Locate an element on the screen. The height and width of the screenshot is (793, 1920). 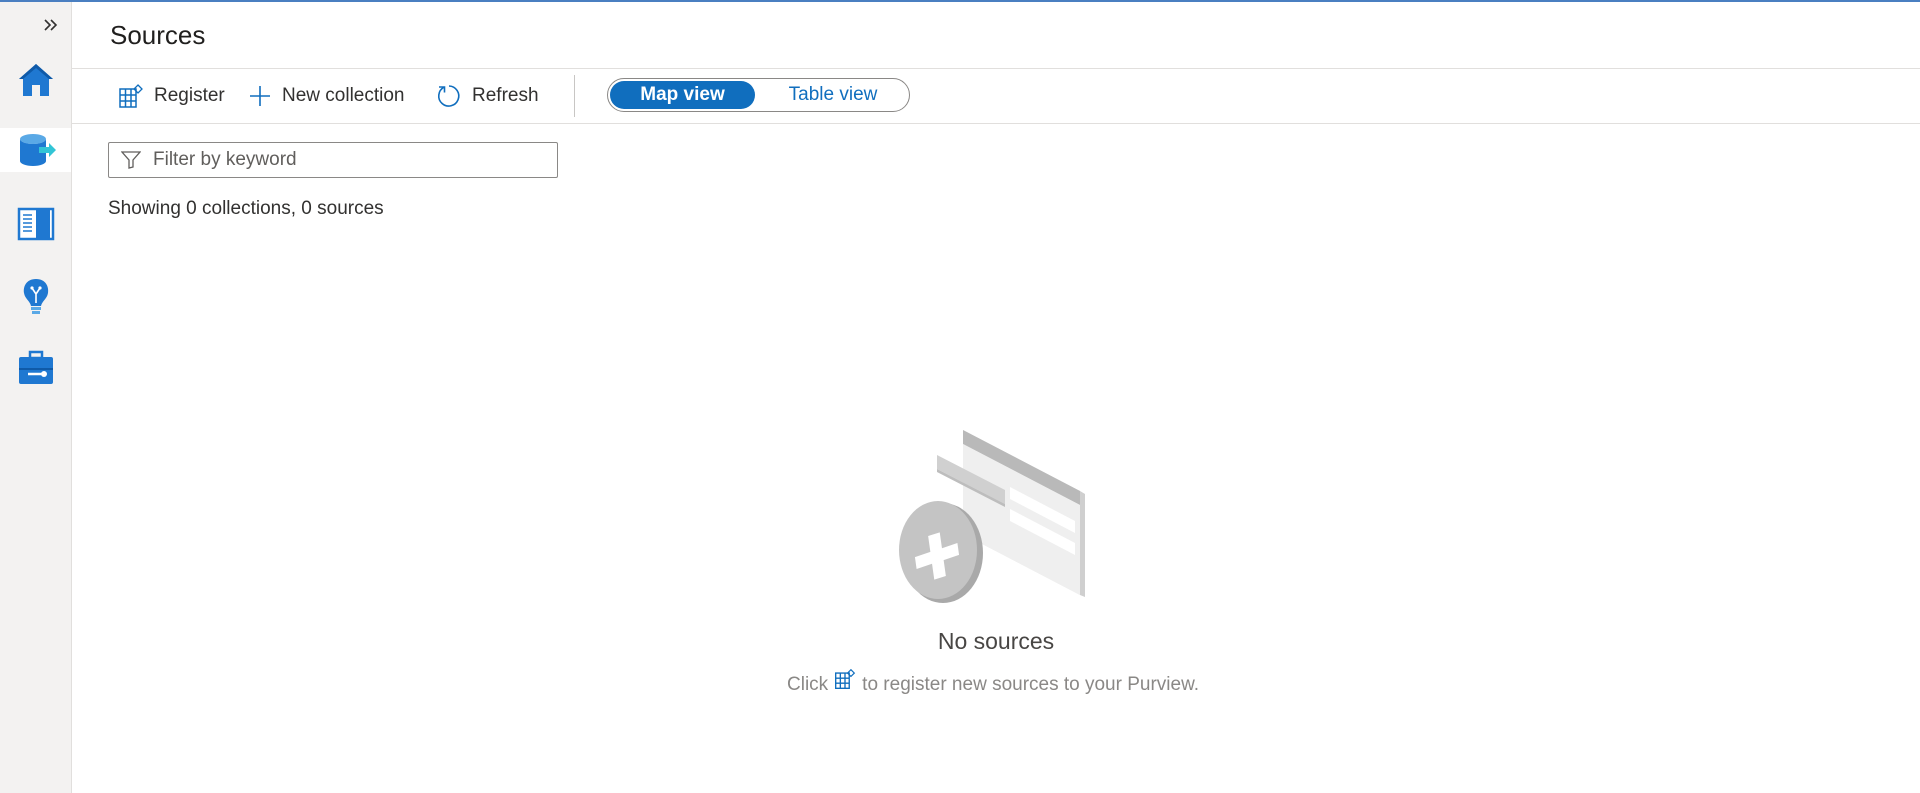
filter-input is located at coordinates (348, 160).